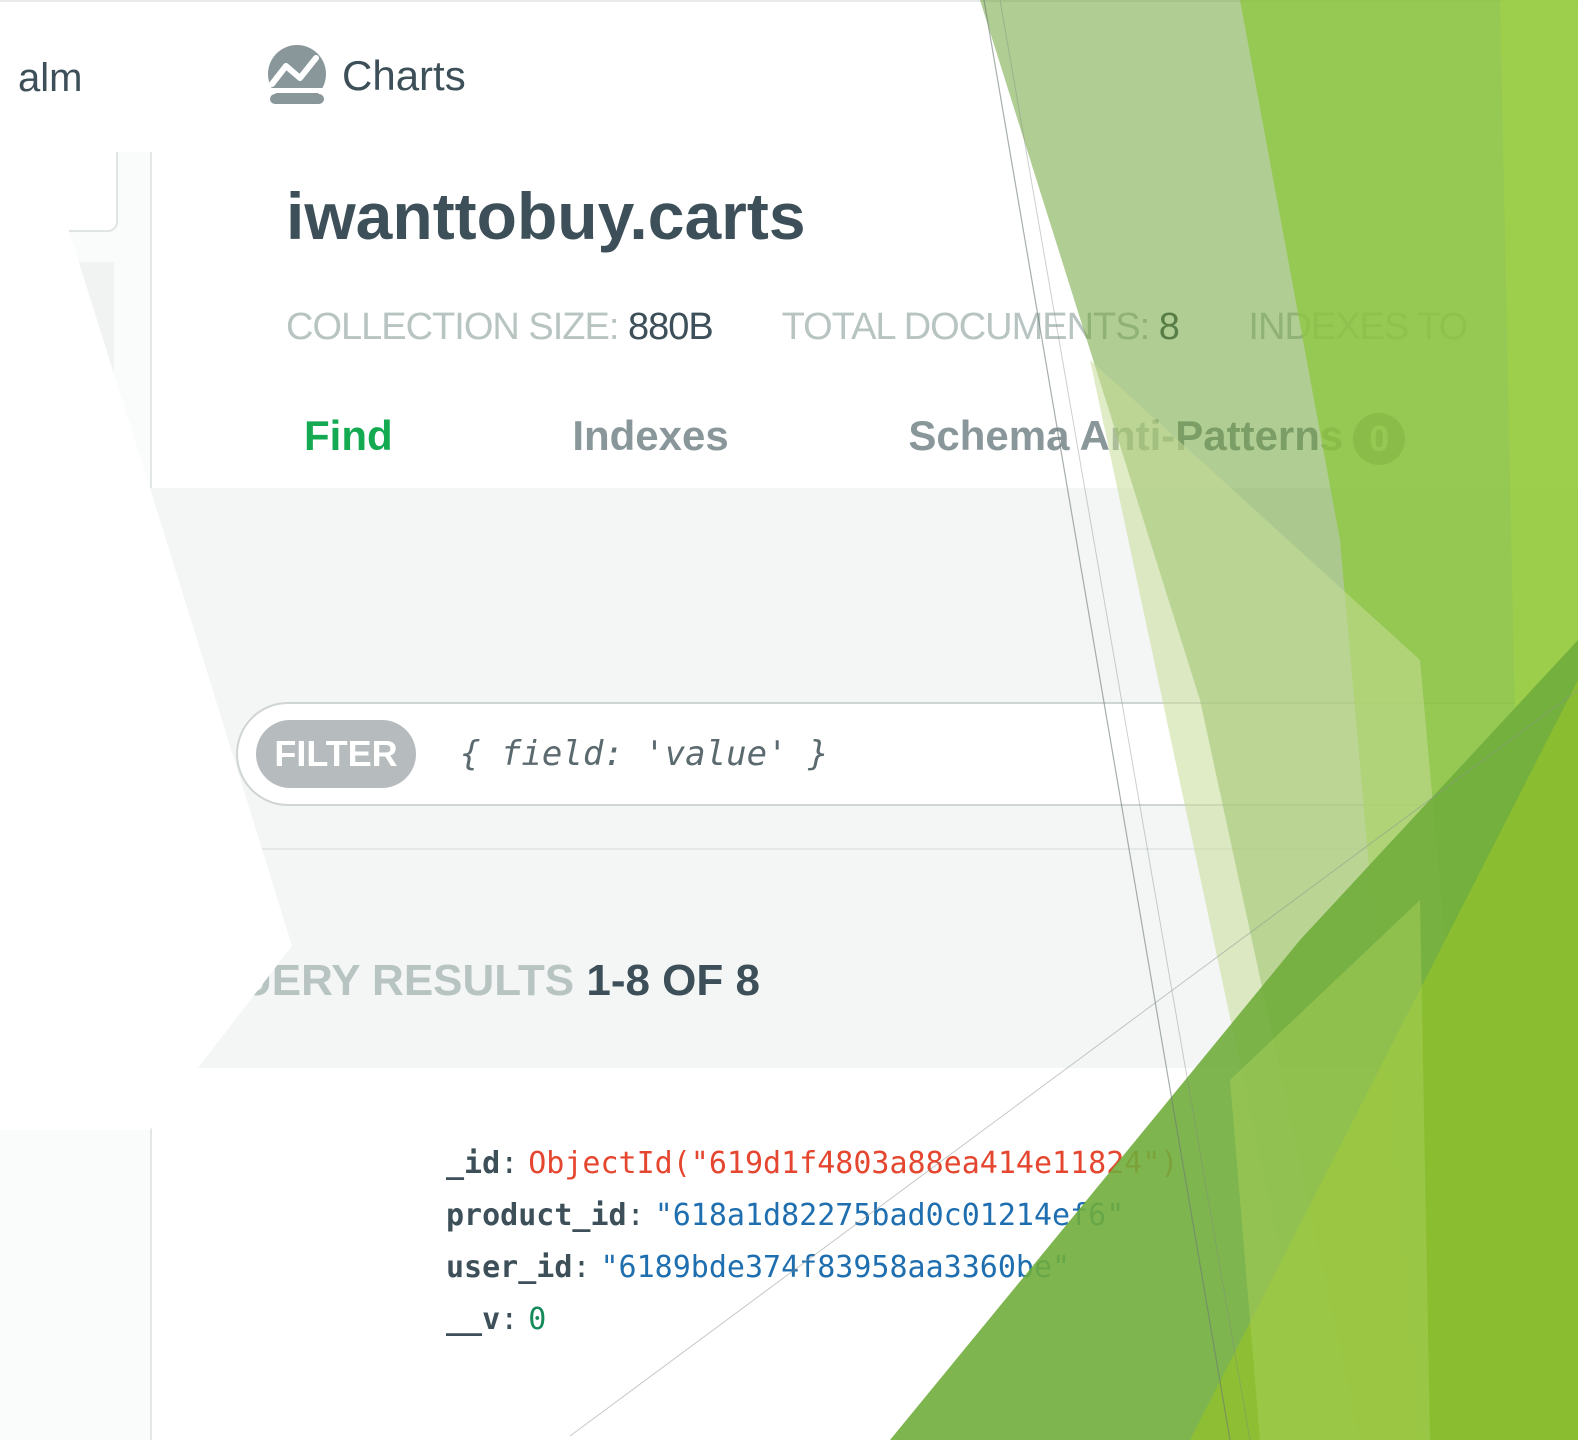 The width and height of the screenshot is (1578, 1440). What do you see at coordinates (810, 754) in the screenshot?
I see `filter-input` at bounding box center [810, 754].